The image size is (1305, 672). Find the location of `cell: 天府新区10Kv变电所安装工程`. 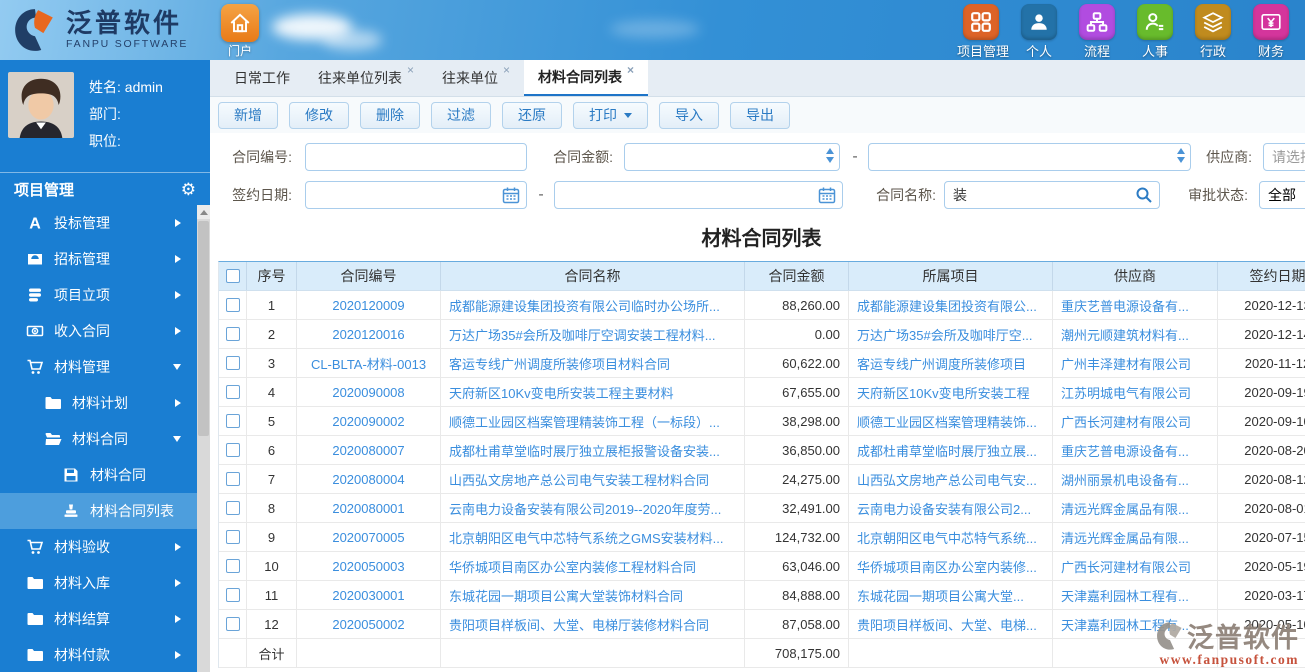

cell: 天府新区10Kv变电所安装工程 is located at coordinates (951, 392).